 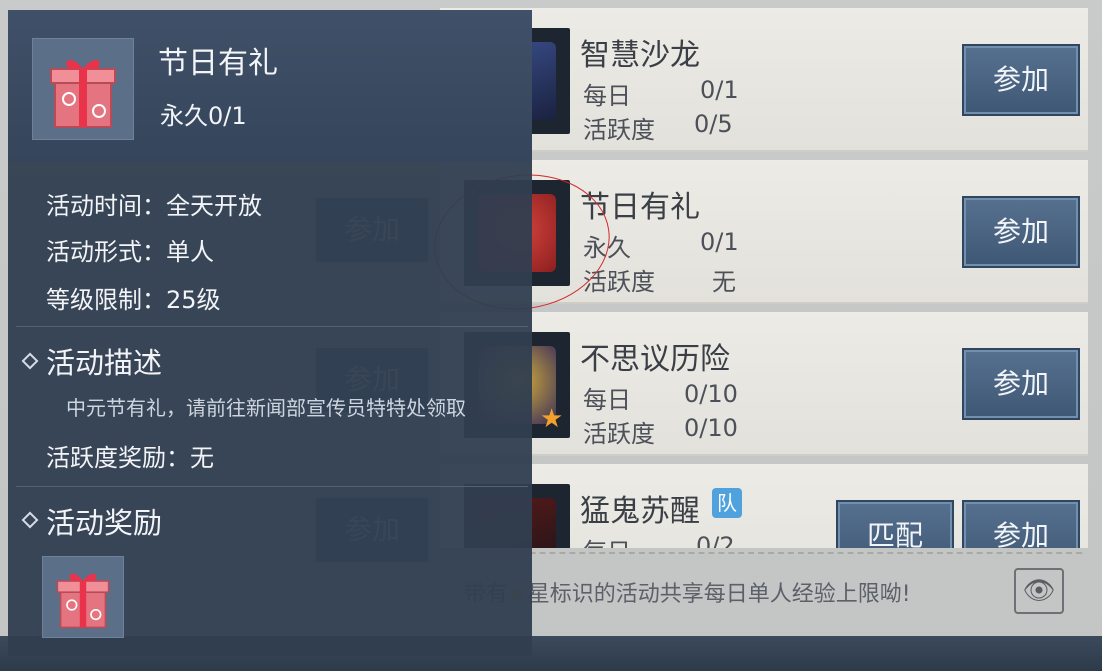 What do you see at coordinates (266, 408) in the screenshot?
I see `description-text: 中元节有礼，请前往新闻部宣传员特特处领取` at bounding box center [266, 408].